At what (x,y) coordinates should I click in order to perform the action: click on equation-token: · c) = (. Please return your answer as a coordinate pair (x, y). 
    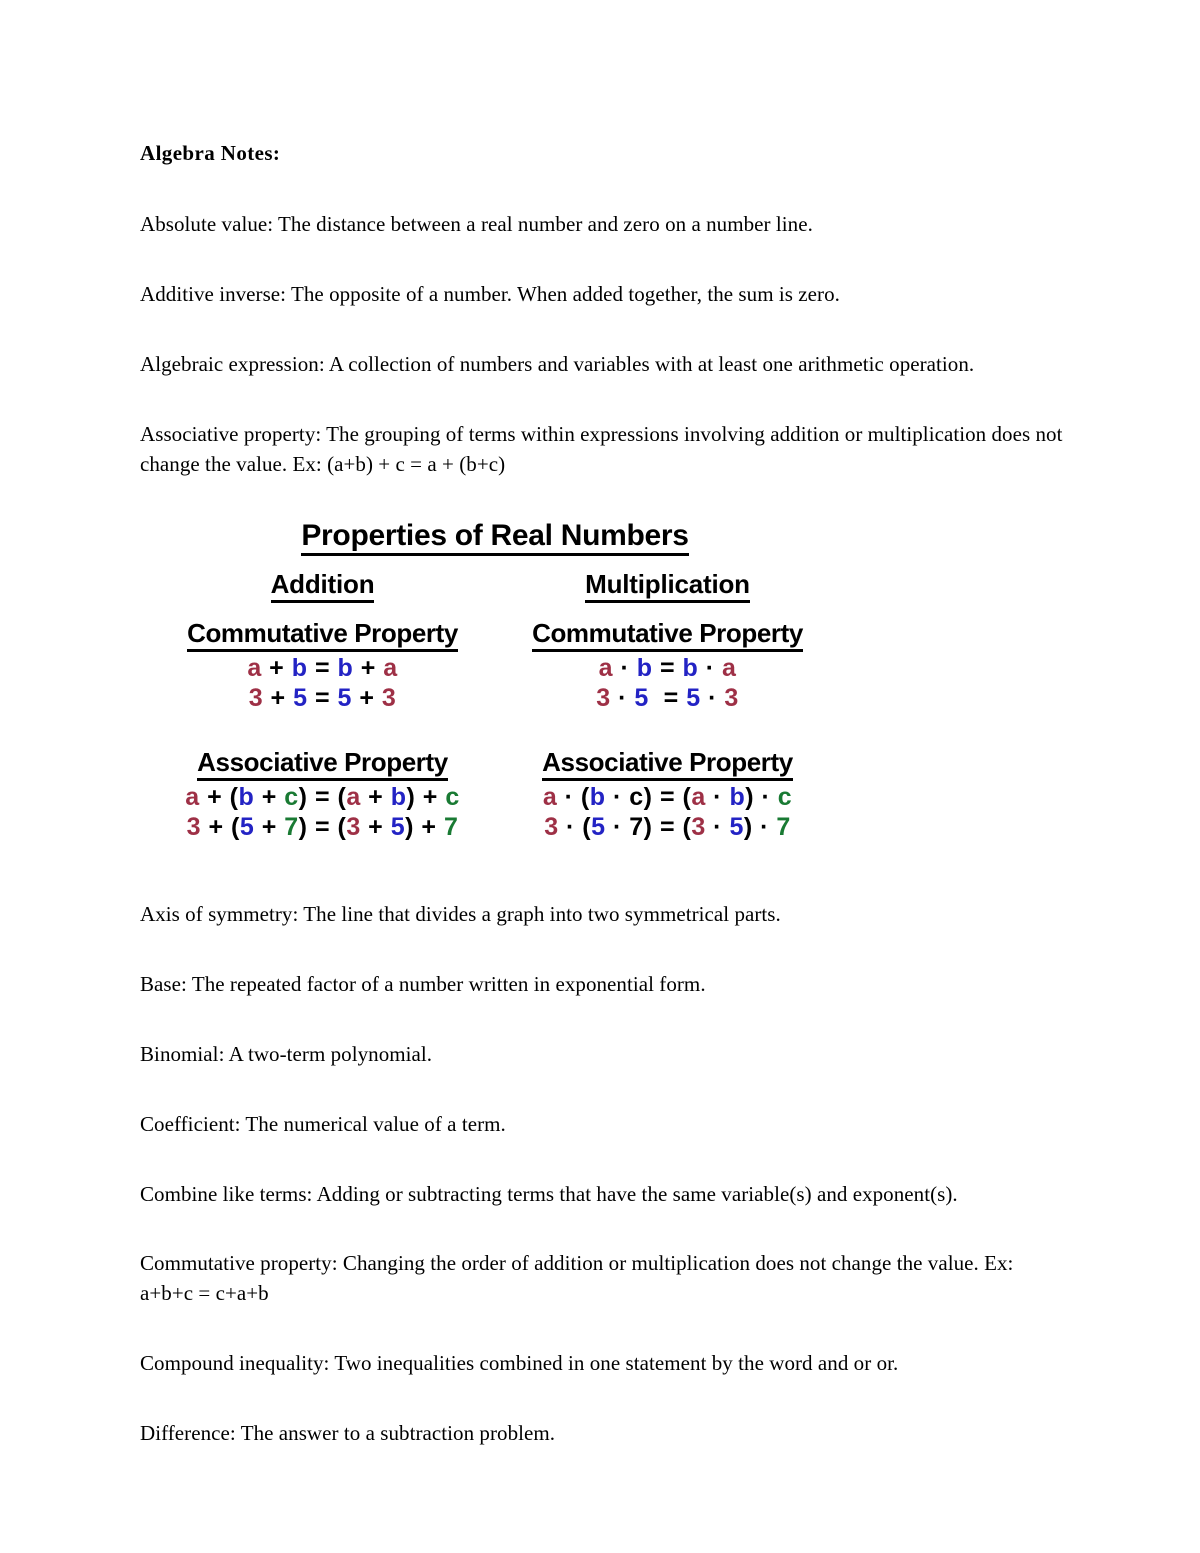
    Looking at the image, I should click on (648, 797).